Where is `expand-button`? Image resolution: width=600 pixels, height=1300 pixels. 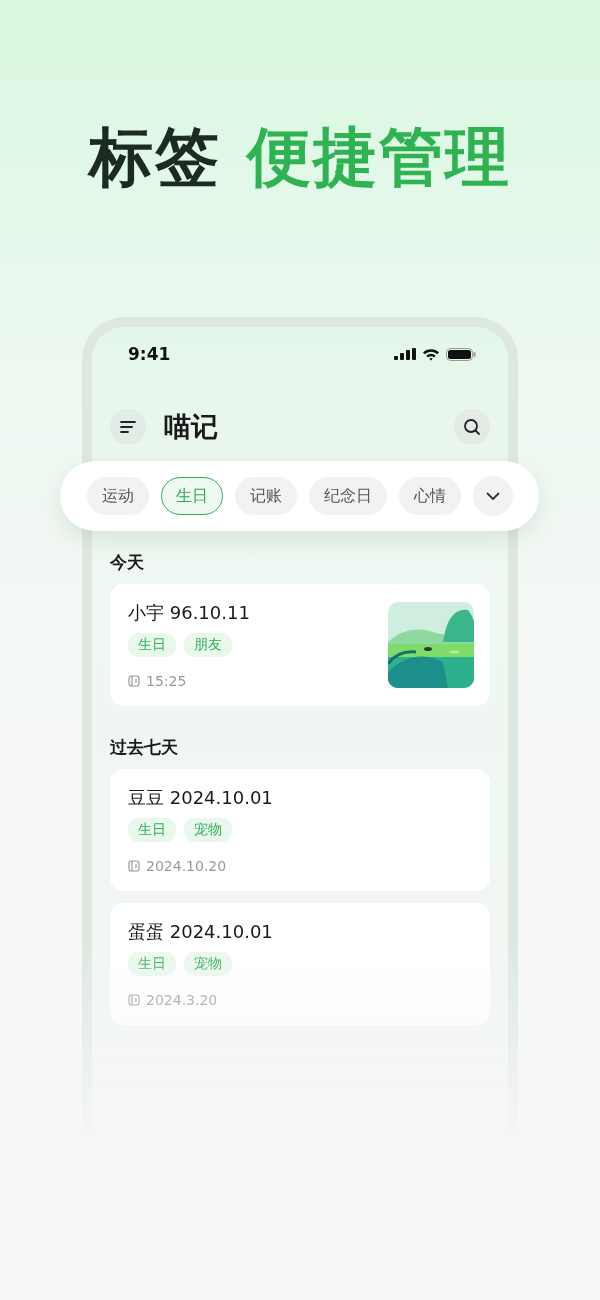 expand-button is located at coordinates (493, 496).